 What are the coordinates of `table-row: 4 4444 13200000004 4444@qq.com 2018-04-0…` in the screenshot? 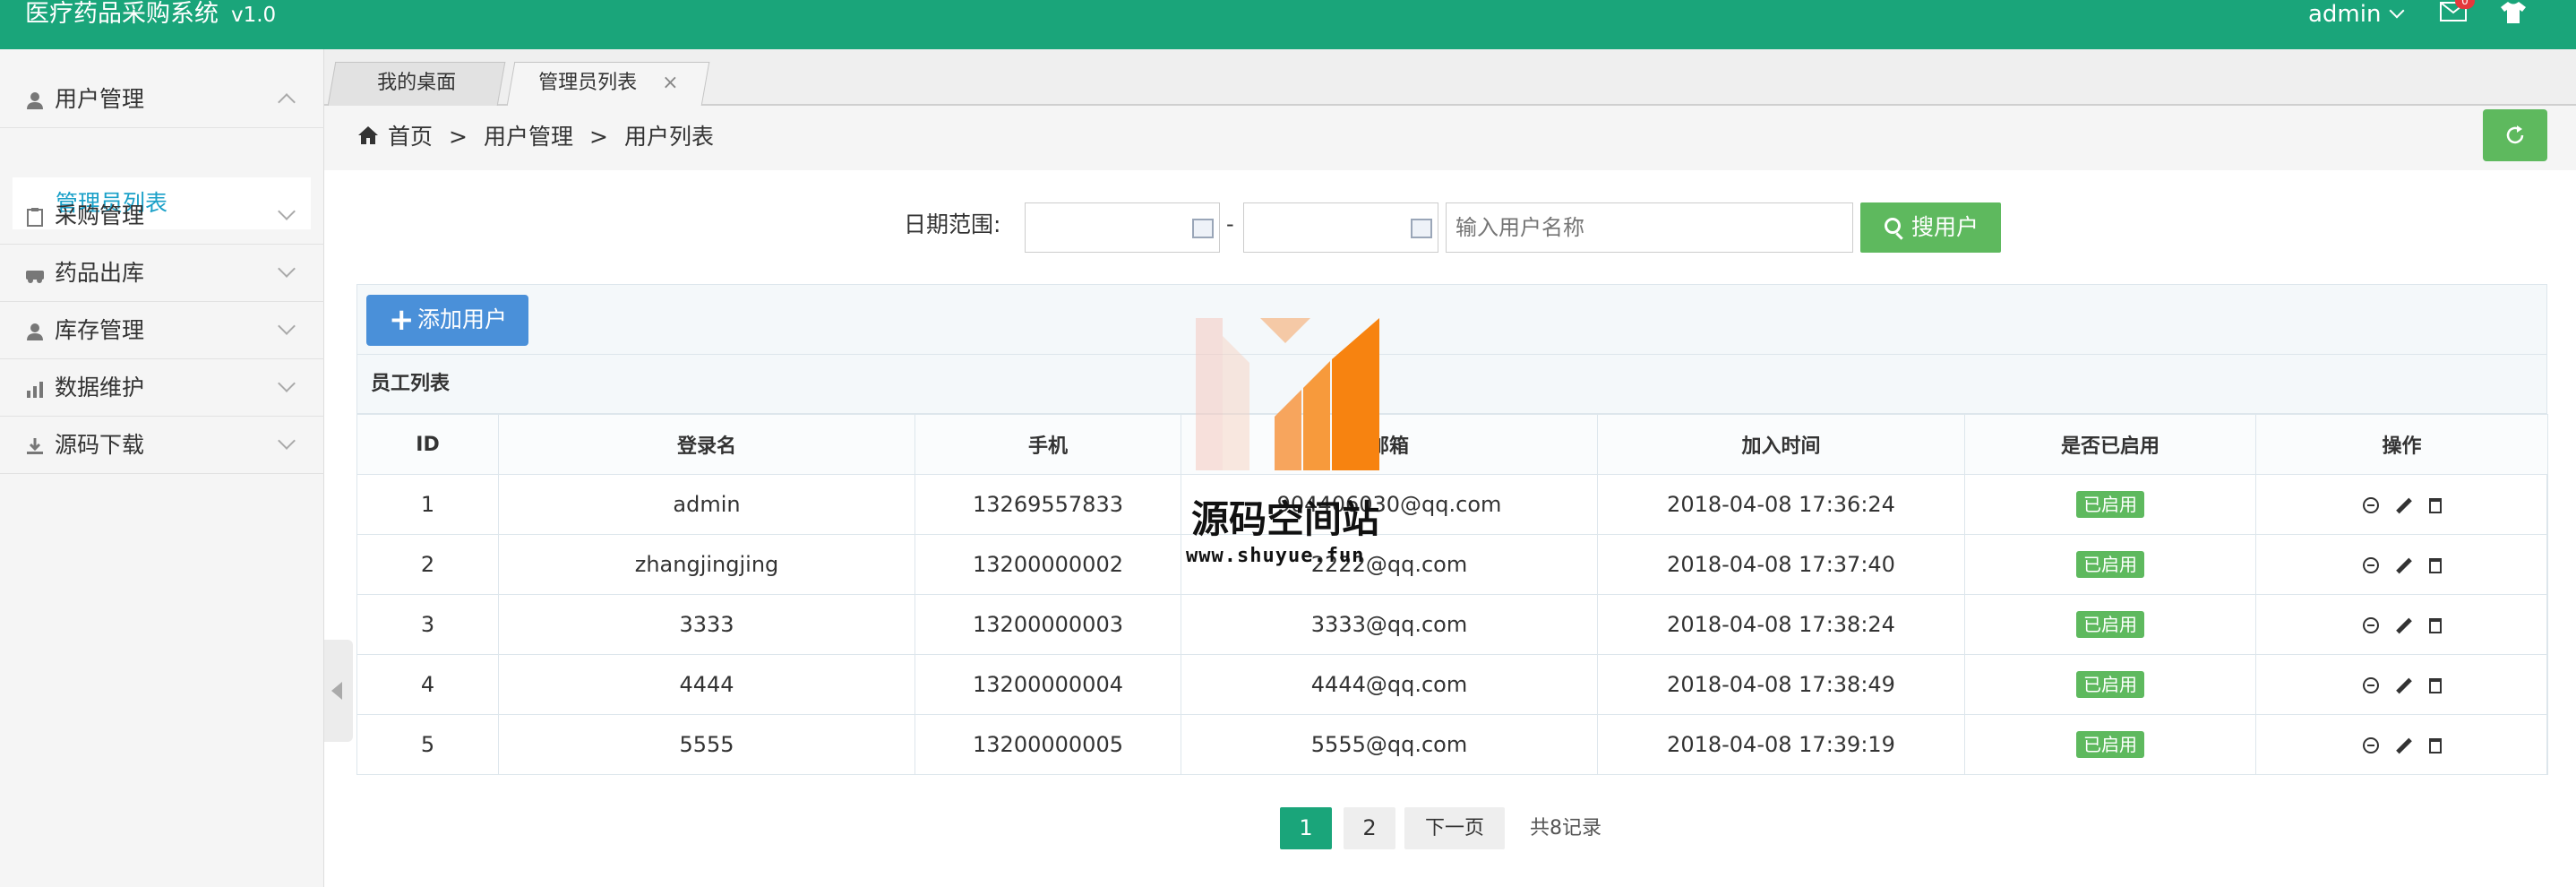 It's located at (1452, 684).